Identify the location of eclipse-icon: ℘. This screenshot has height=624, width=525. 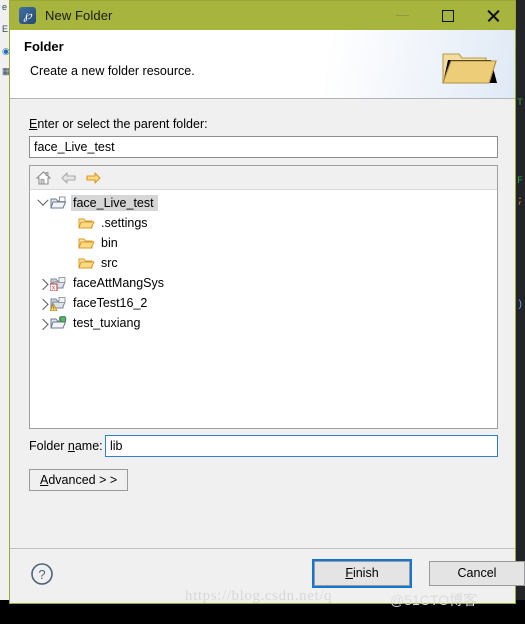
(27, 15).